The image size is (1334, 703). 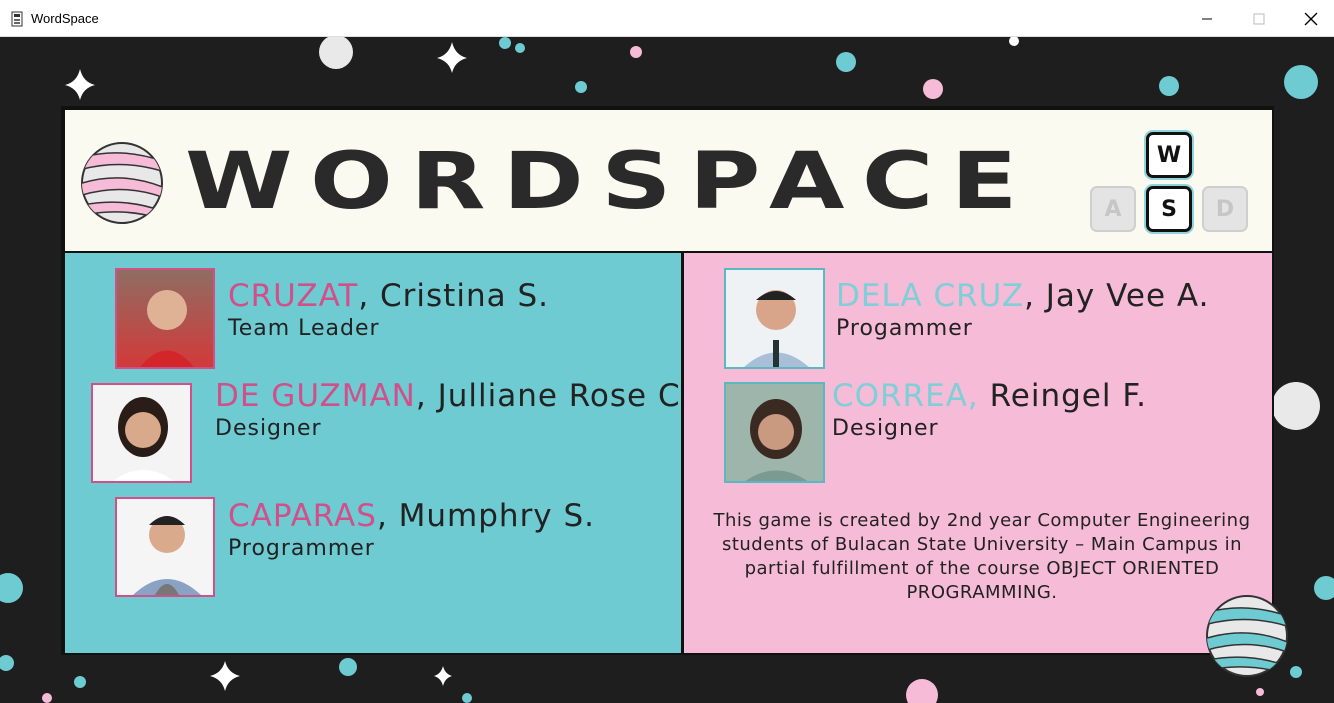 I want to click on close-icon, so click(x=1311, y=18).